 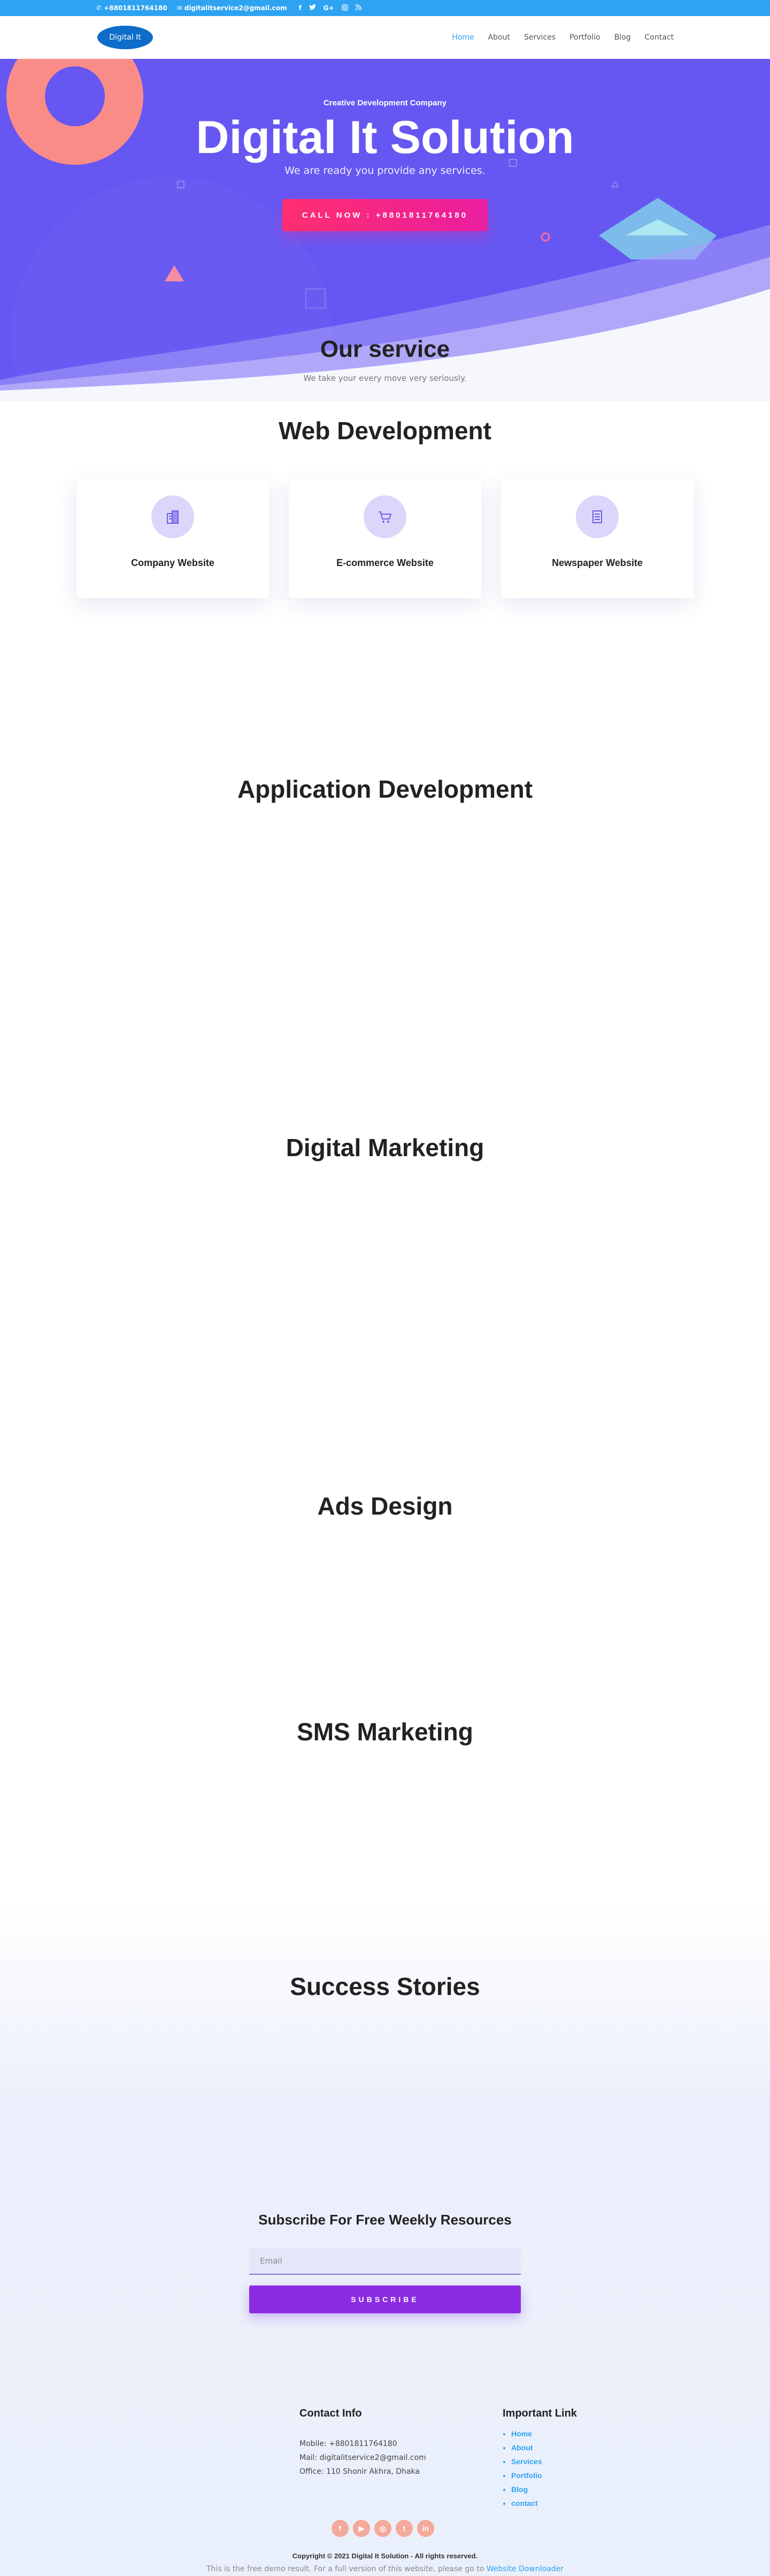 I want to click on nav-contact: Contact, so click(x=659, y=37).